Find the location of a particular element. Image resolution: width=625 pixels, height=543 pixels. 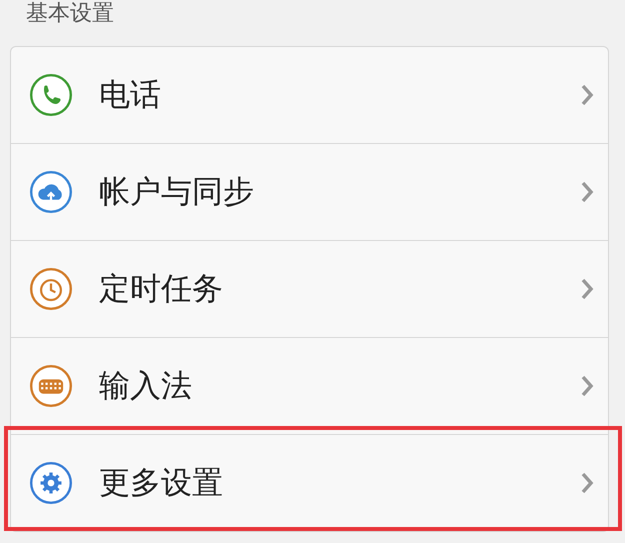

item-label: 电话 is located at coordinates (130, 95).